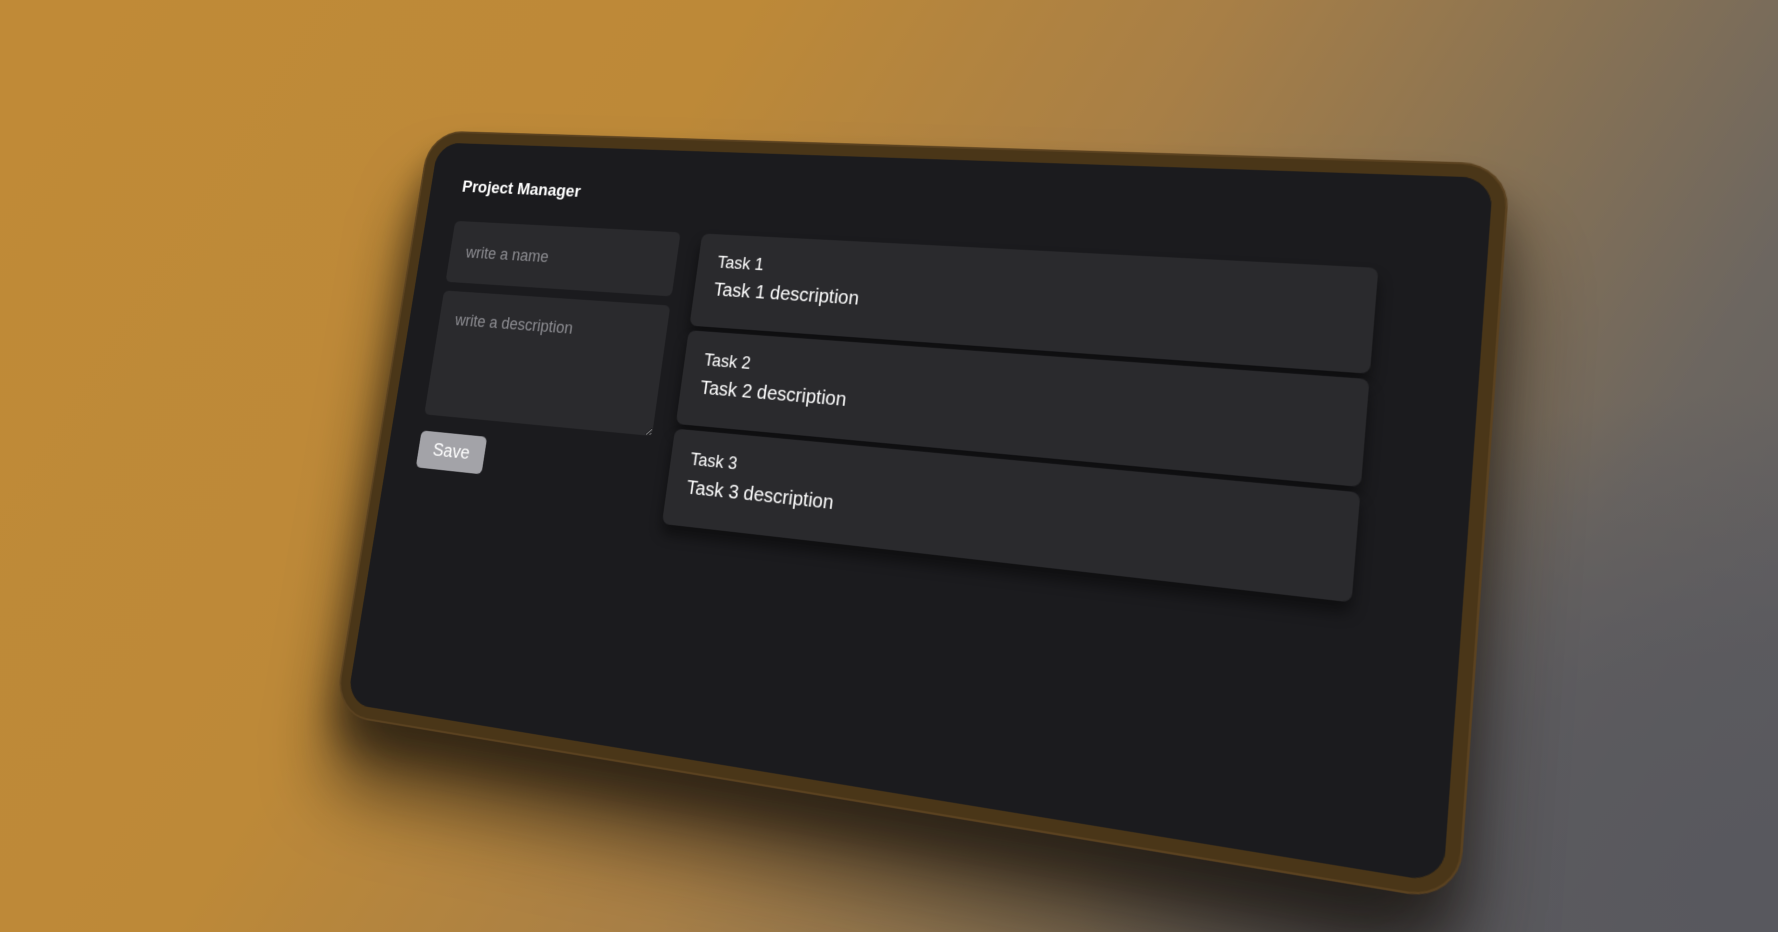  I want to click on task-description-textarea, so click(547, 363).